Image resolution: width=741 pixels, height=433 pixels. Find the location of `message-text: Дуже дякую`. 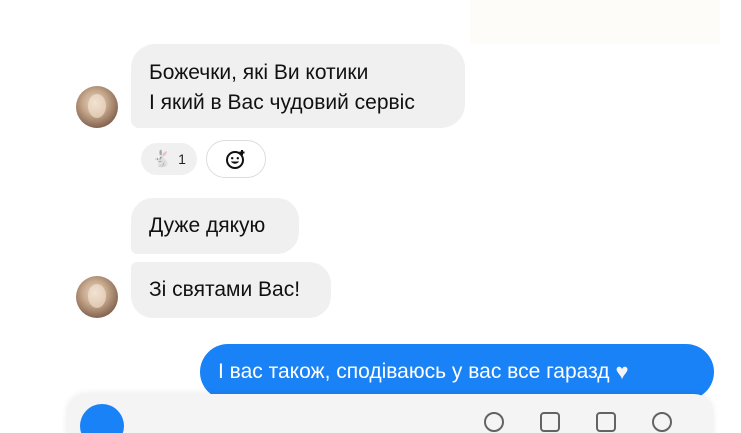

message-text: Дуже дякую is located at coordinates (207, 225).